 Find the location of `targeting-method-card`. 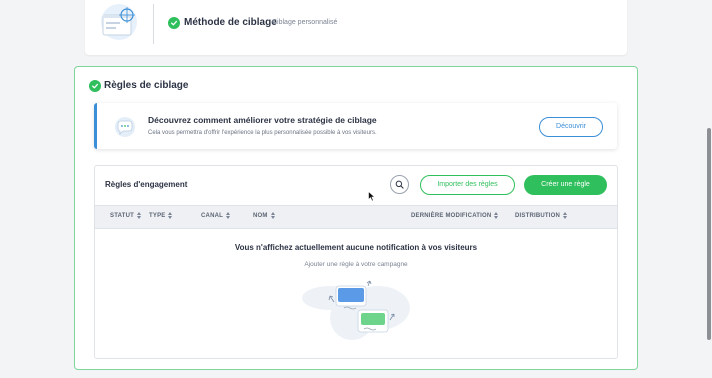

targeting-method-card is located at coordinates (356, 27).